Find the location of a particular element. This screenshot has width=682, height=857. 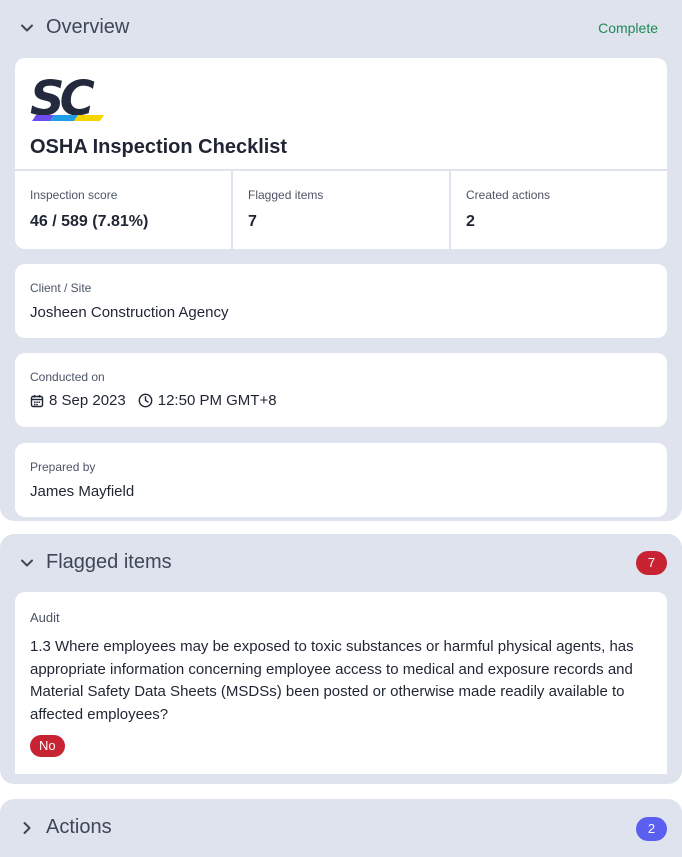

flagged-count-badge: 7 is located at coordinates (651, 563).